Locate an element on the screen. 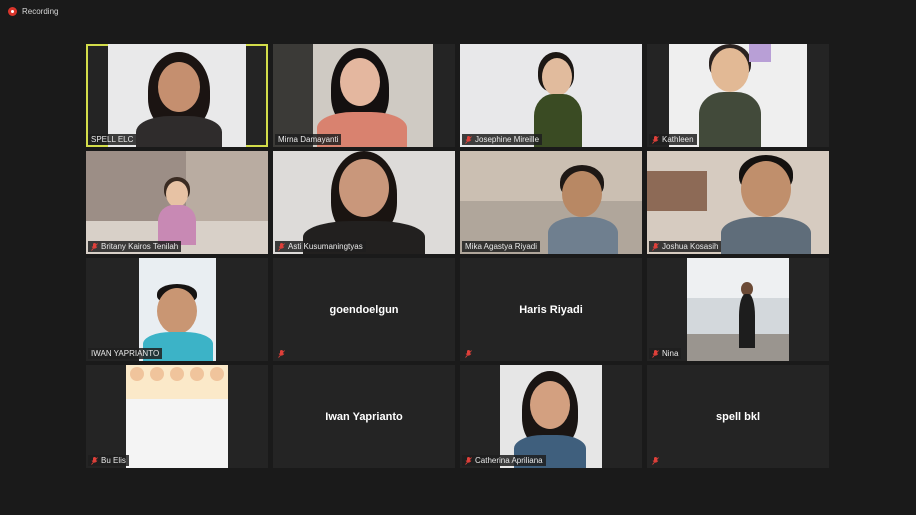 The width and height of the screenshot is (916, 515). participant-tile: goendoelgun is located at coordinates (364, 309).